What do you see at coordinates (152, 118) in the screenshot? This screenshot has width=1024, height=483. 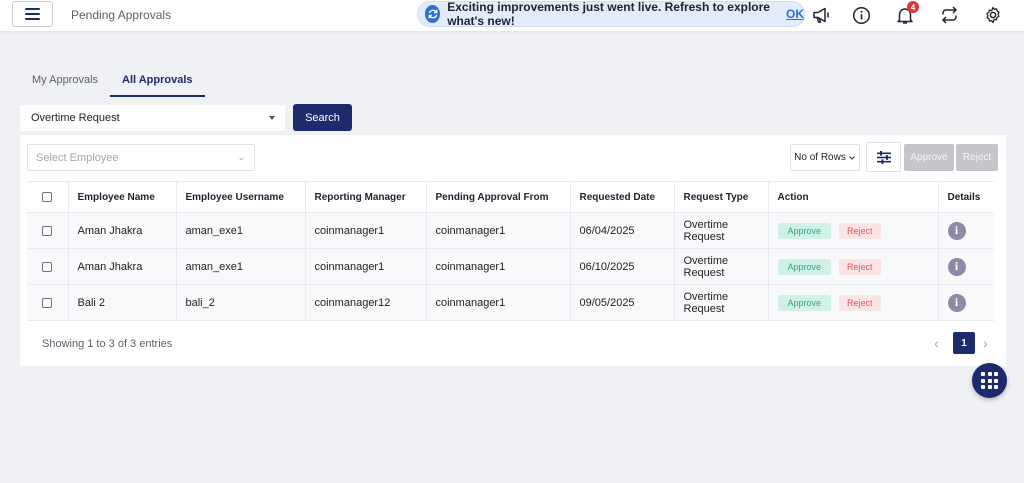 I see `request-type-select: Overtime Request` at bounding box center [152, 118].